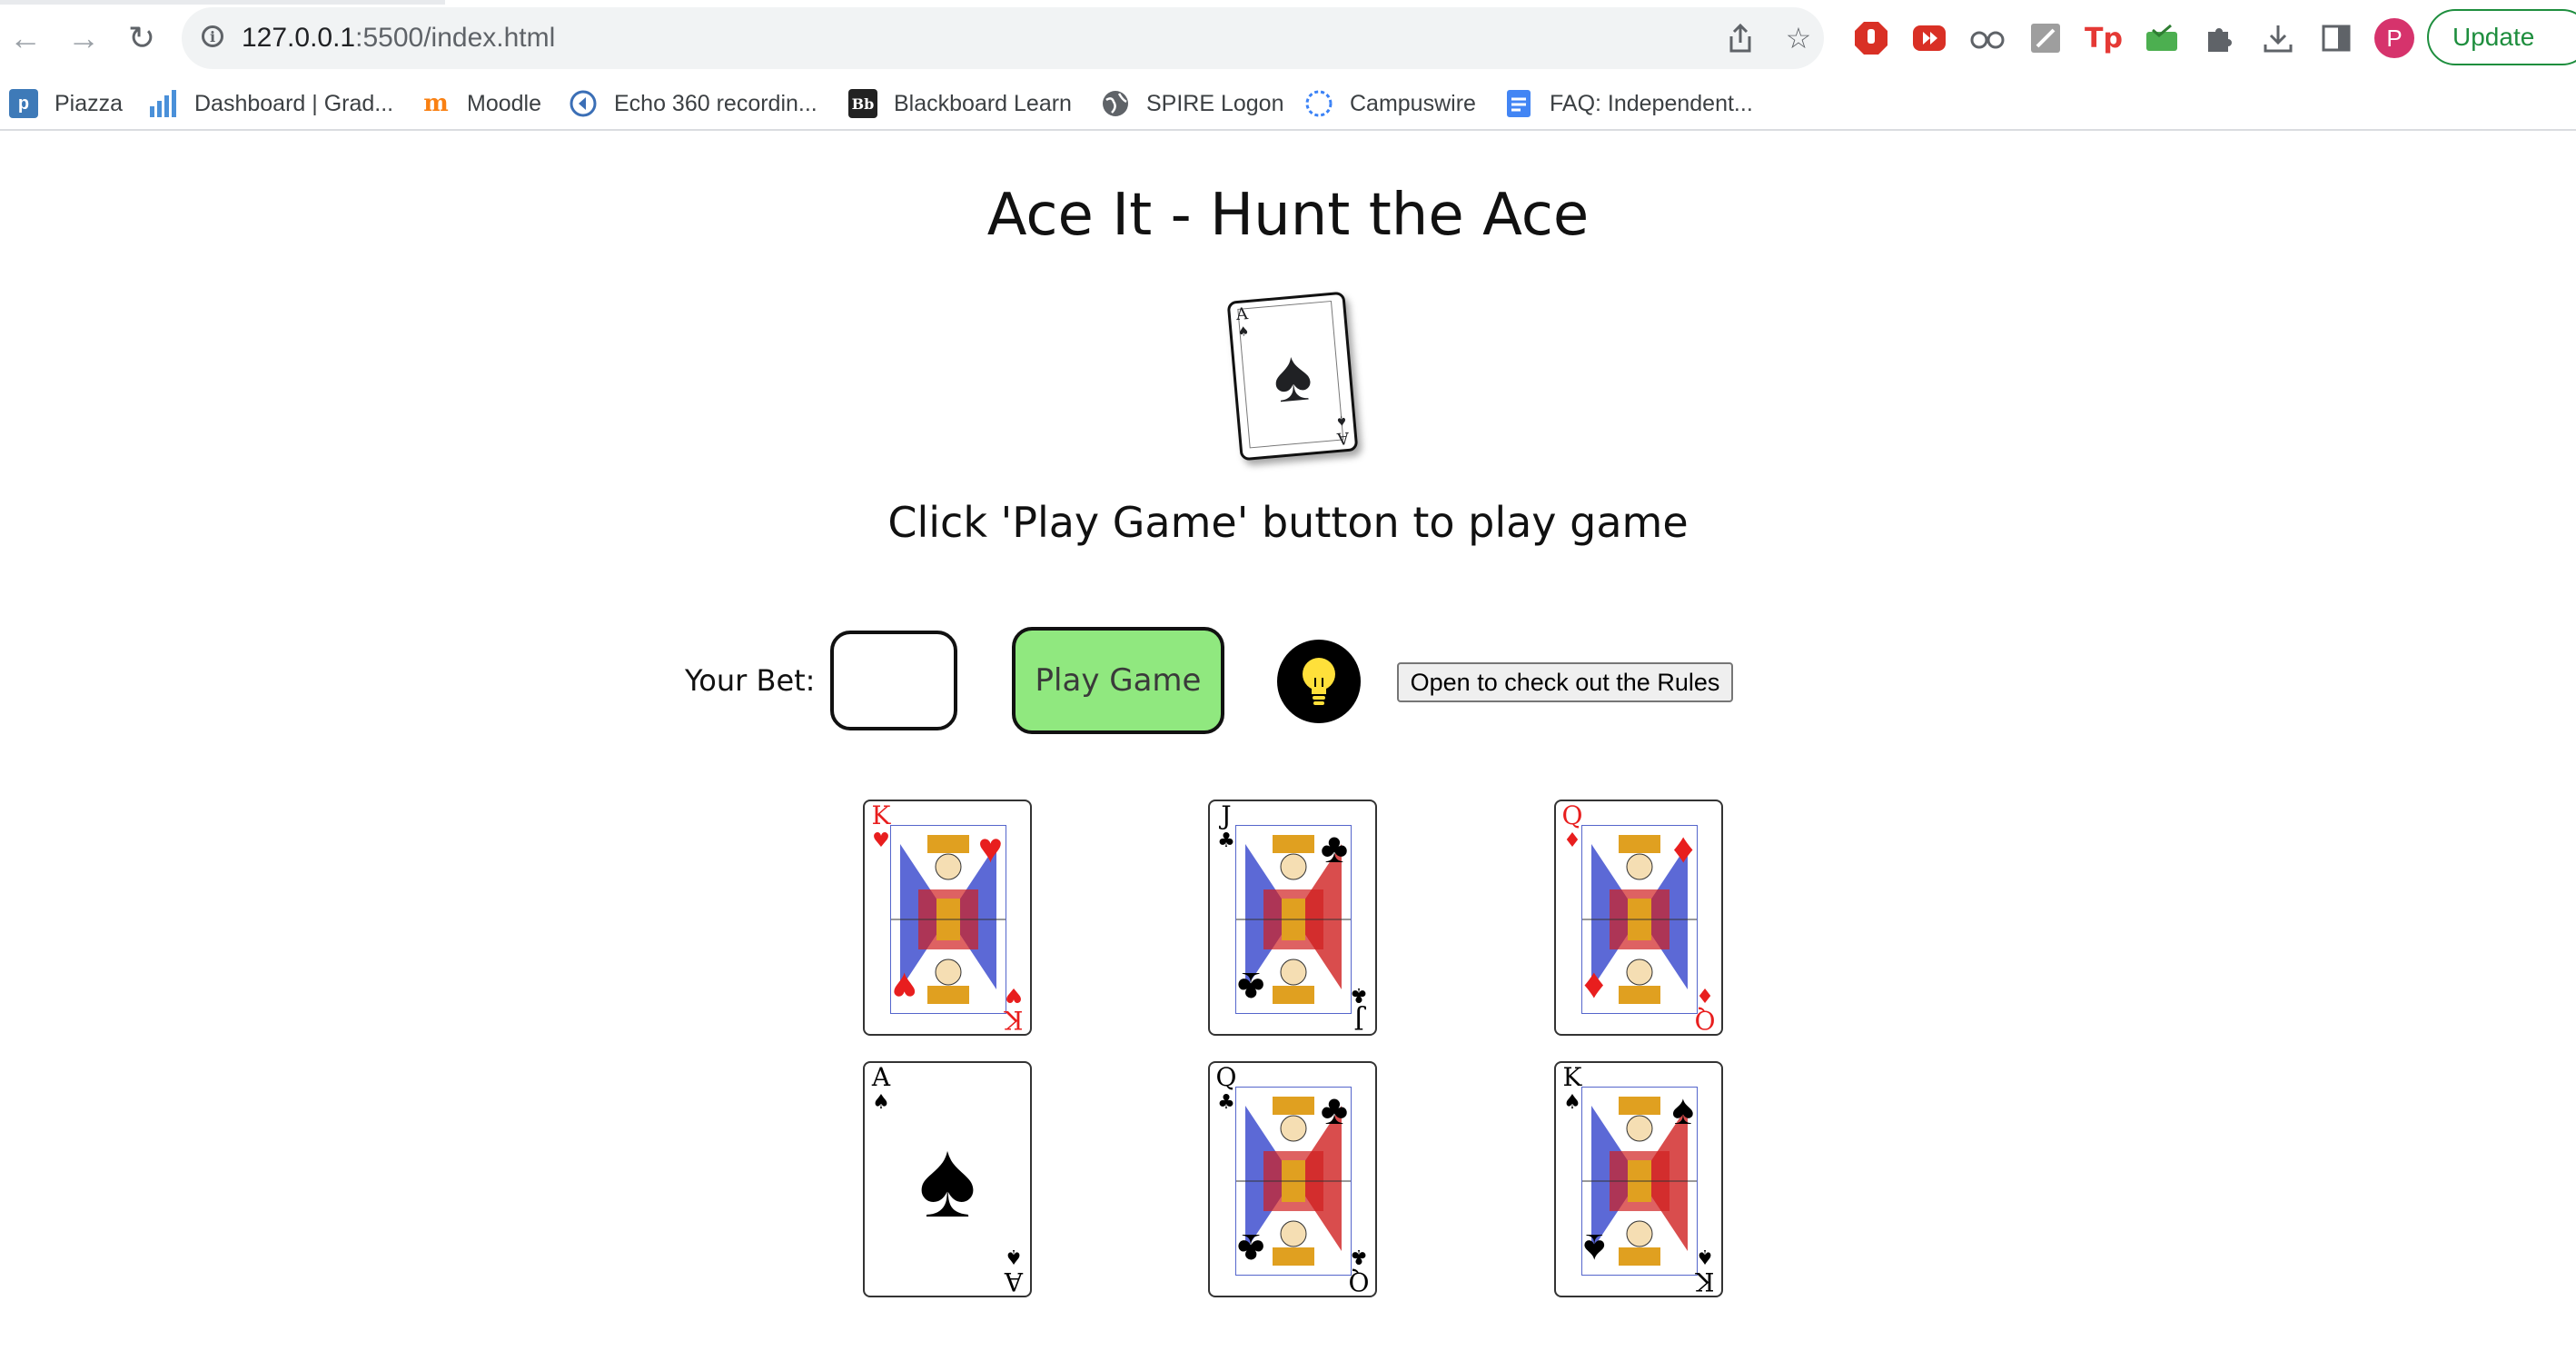 This screenshot has height=1361, width=2576. Describe the element at coordinates (83, 38) in the screenshot. I see `forward-icon: →` at that location.